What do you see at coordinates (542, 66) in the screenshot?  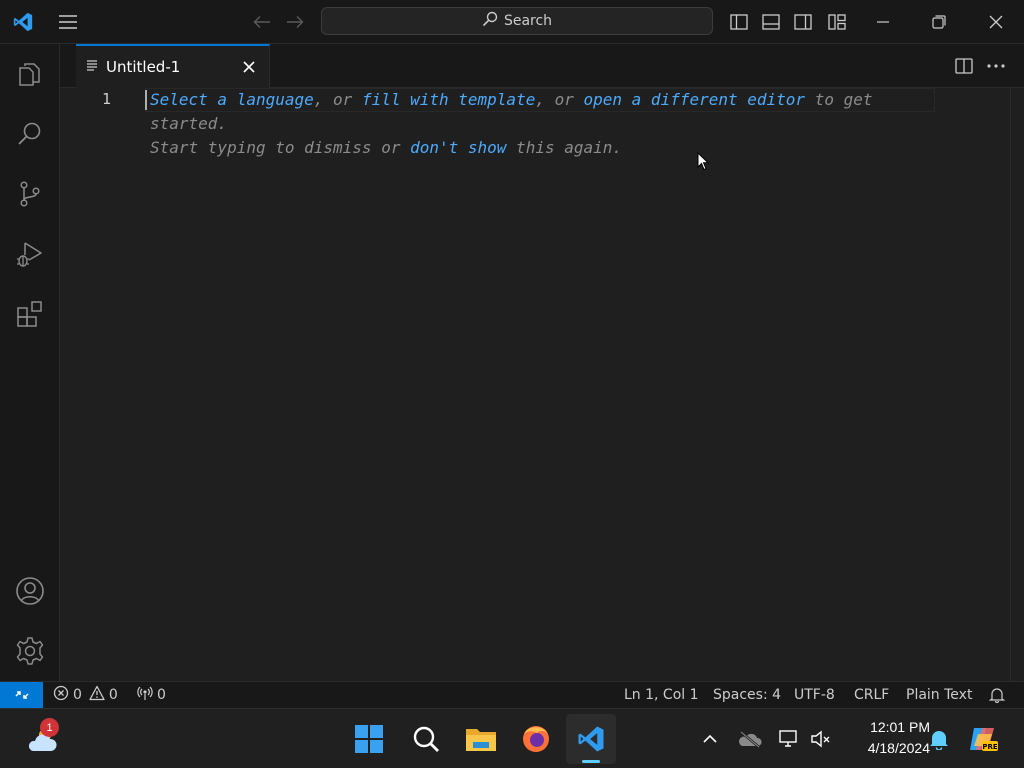 I see `editor-tabs: Untitled-1` at bounding box center [542, 66].